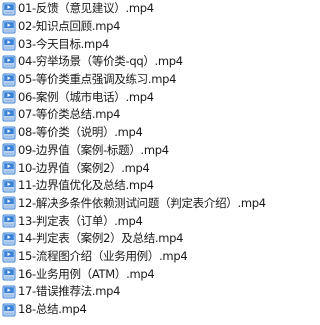  What do you see at coordinates (142, 310) in the screenshot?
I see `file-item: 18-总结.mp4` at bounding box center [142, 310].